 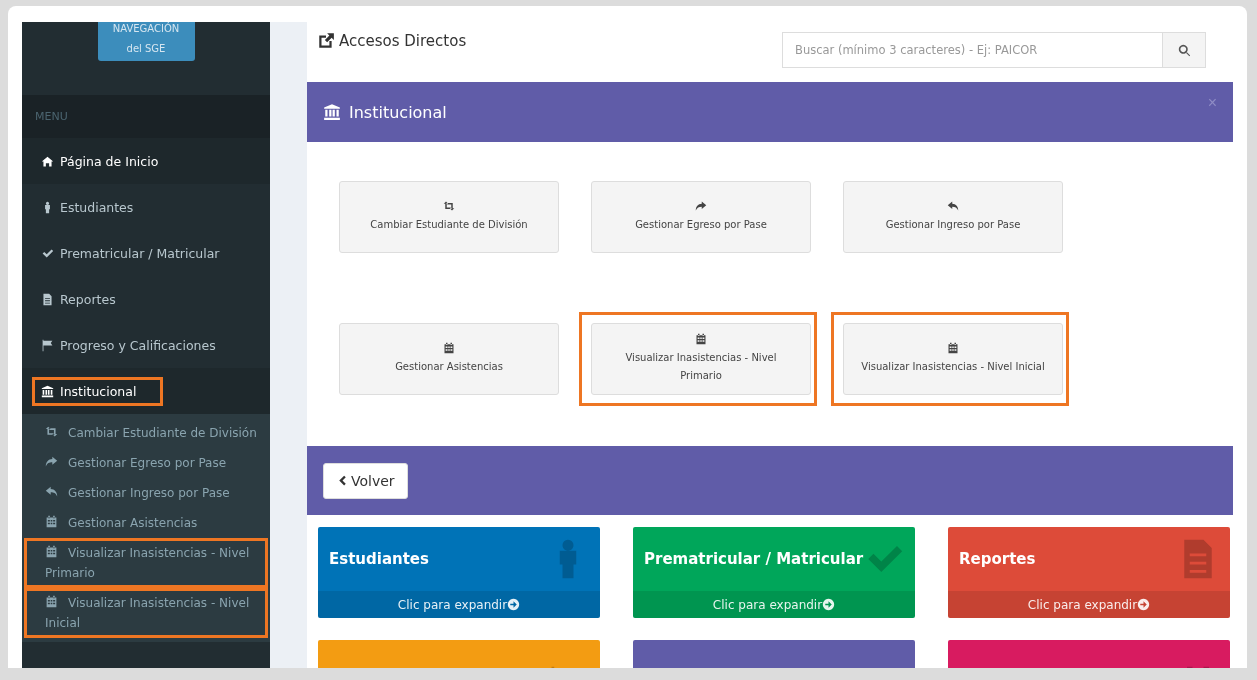 I want to click on tile-title: Reportes, so click(x=997, y=559).